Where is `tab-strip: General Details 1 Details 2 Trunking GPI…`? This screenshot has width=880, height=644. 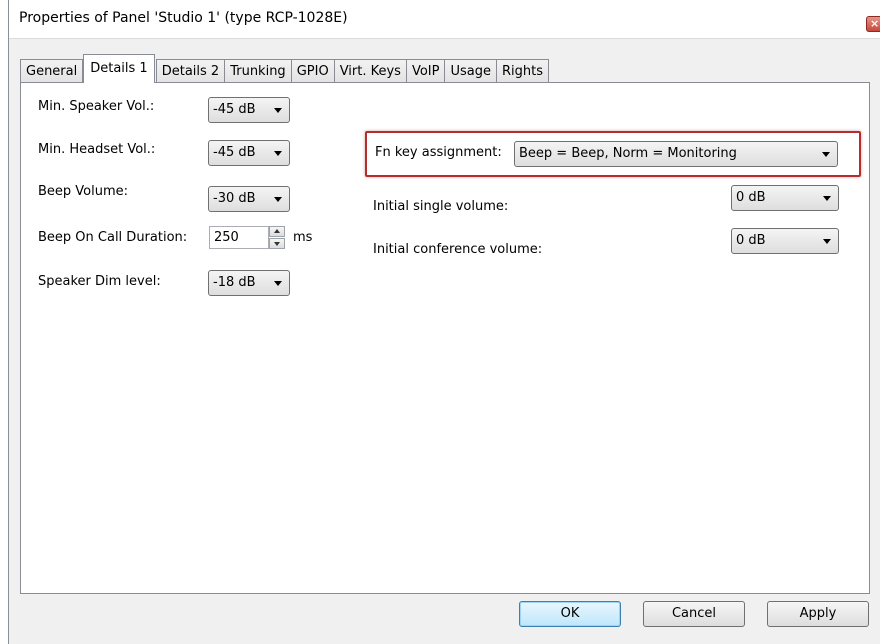 tab-strip: General Details 1 Details 2 Trunking GPI… is located at coordinates (285, 68).